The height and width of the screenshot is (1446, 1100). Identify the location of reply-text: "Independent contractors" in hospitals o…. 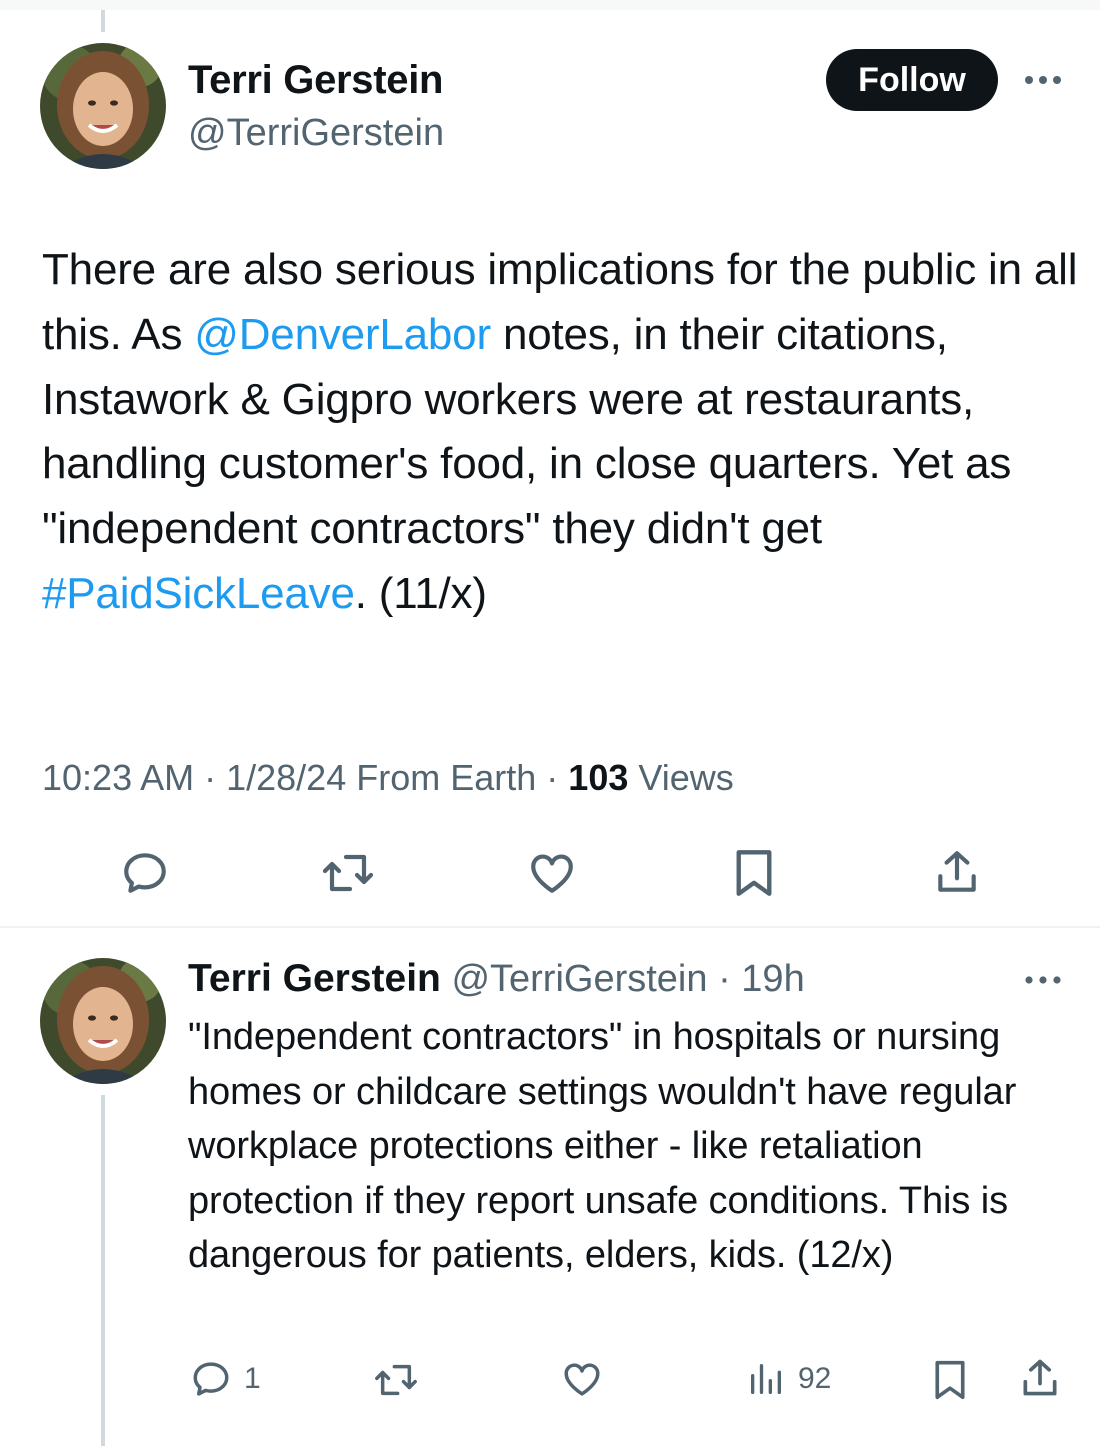
(602, 1146).